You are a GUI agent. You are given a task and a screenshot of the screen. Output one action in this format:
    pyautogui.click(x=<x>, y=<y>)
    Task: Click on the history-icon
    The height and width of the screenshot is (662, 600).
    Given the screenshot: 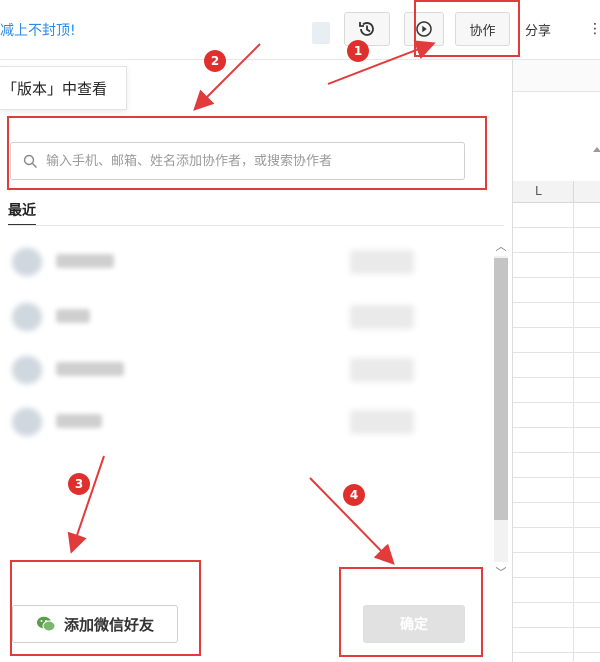 What is the action you would take?
    pyautogui.click(x=366, y=29)
    